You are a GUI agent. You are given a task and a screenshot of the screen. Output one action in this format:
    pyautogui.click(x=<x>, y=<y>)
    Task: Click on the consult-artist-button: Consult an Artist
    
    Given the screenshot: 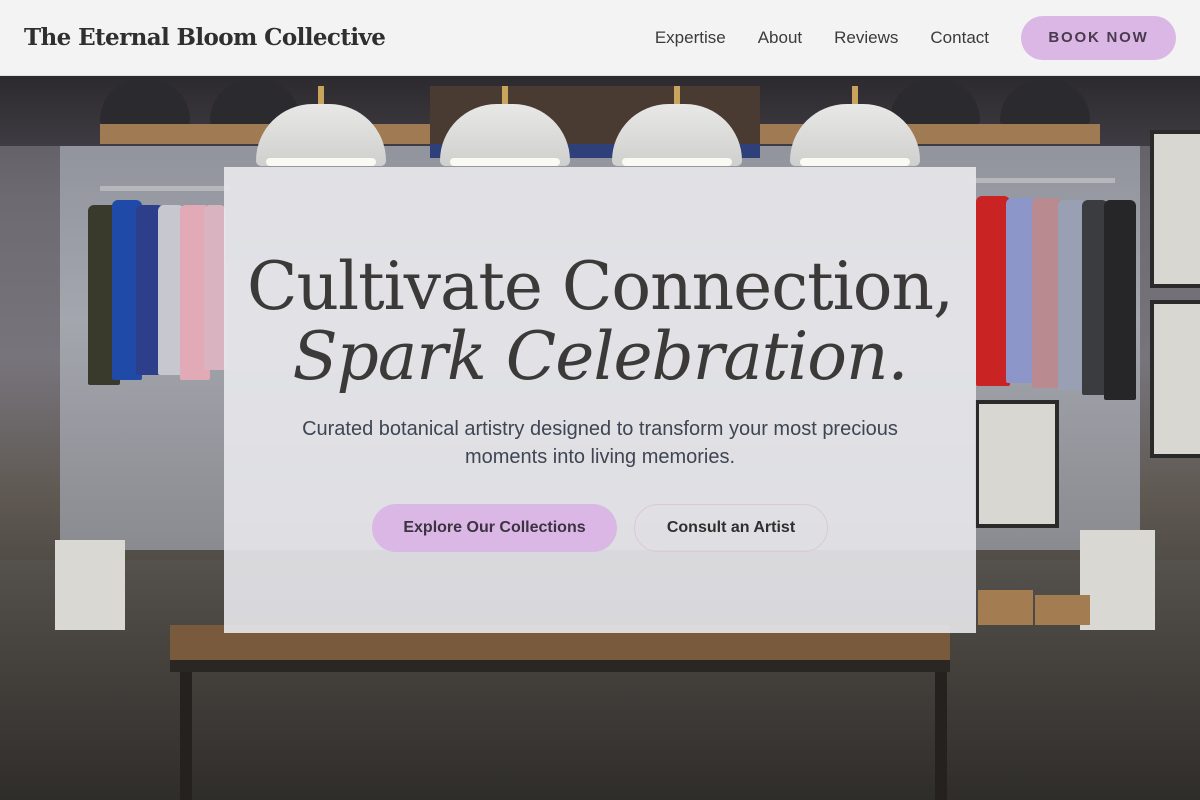 What is the action you would take?
    pyautogui.click(x=731, y=528)
    